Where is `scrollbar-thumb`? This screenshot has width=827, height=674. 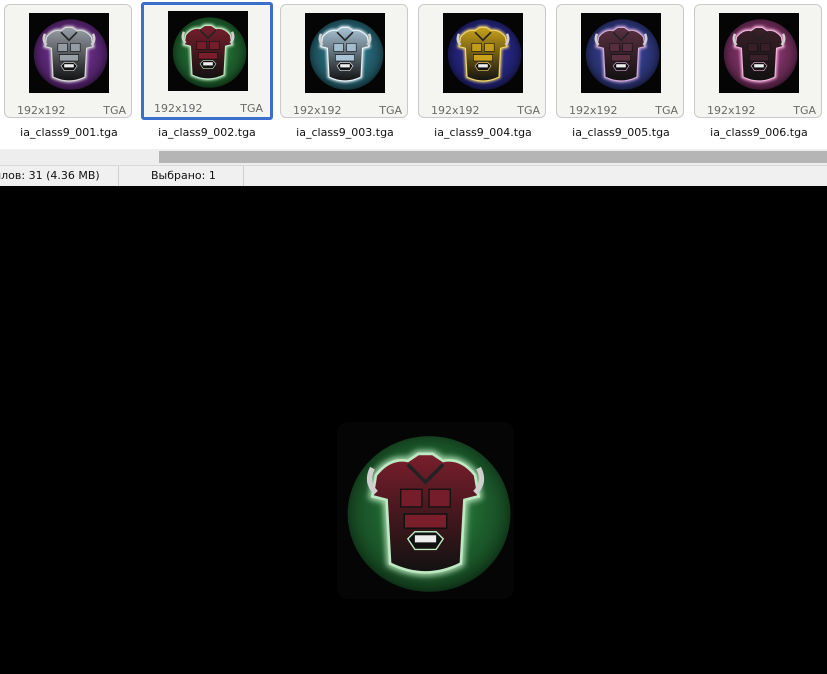 scrollbar-thumb is located at coordinates (493, 157).